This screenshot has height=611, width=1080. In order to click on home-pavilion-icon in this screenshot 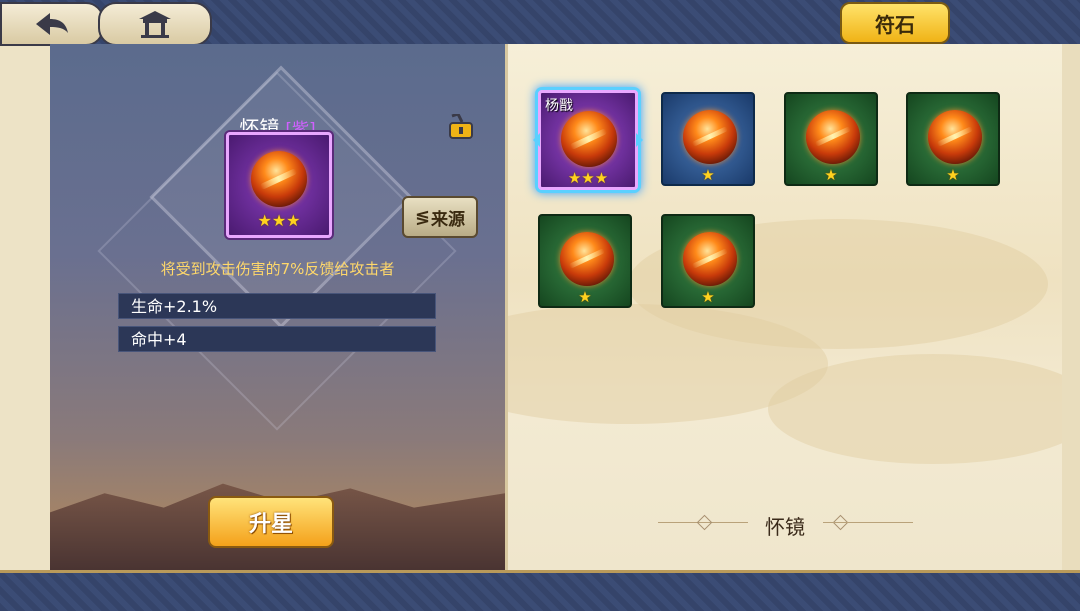, I will do `click(155, 24)`.